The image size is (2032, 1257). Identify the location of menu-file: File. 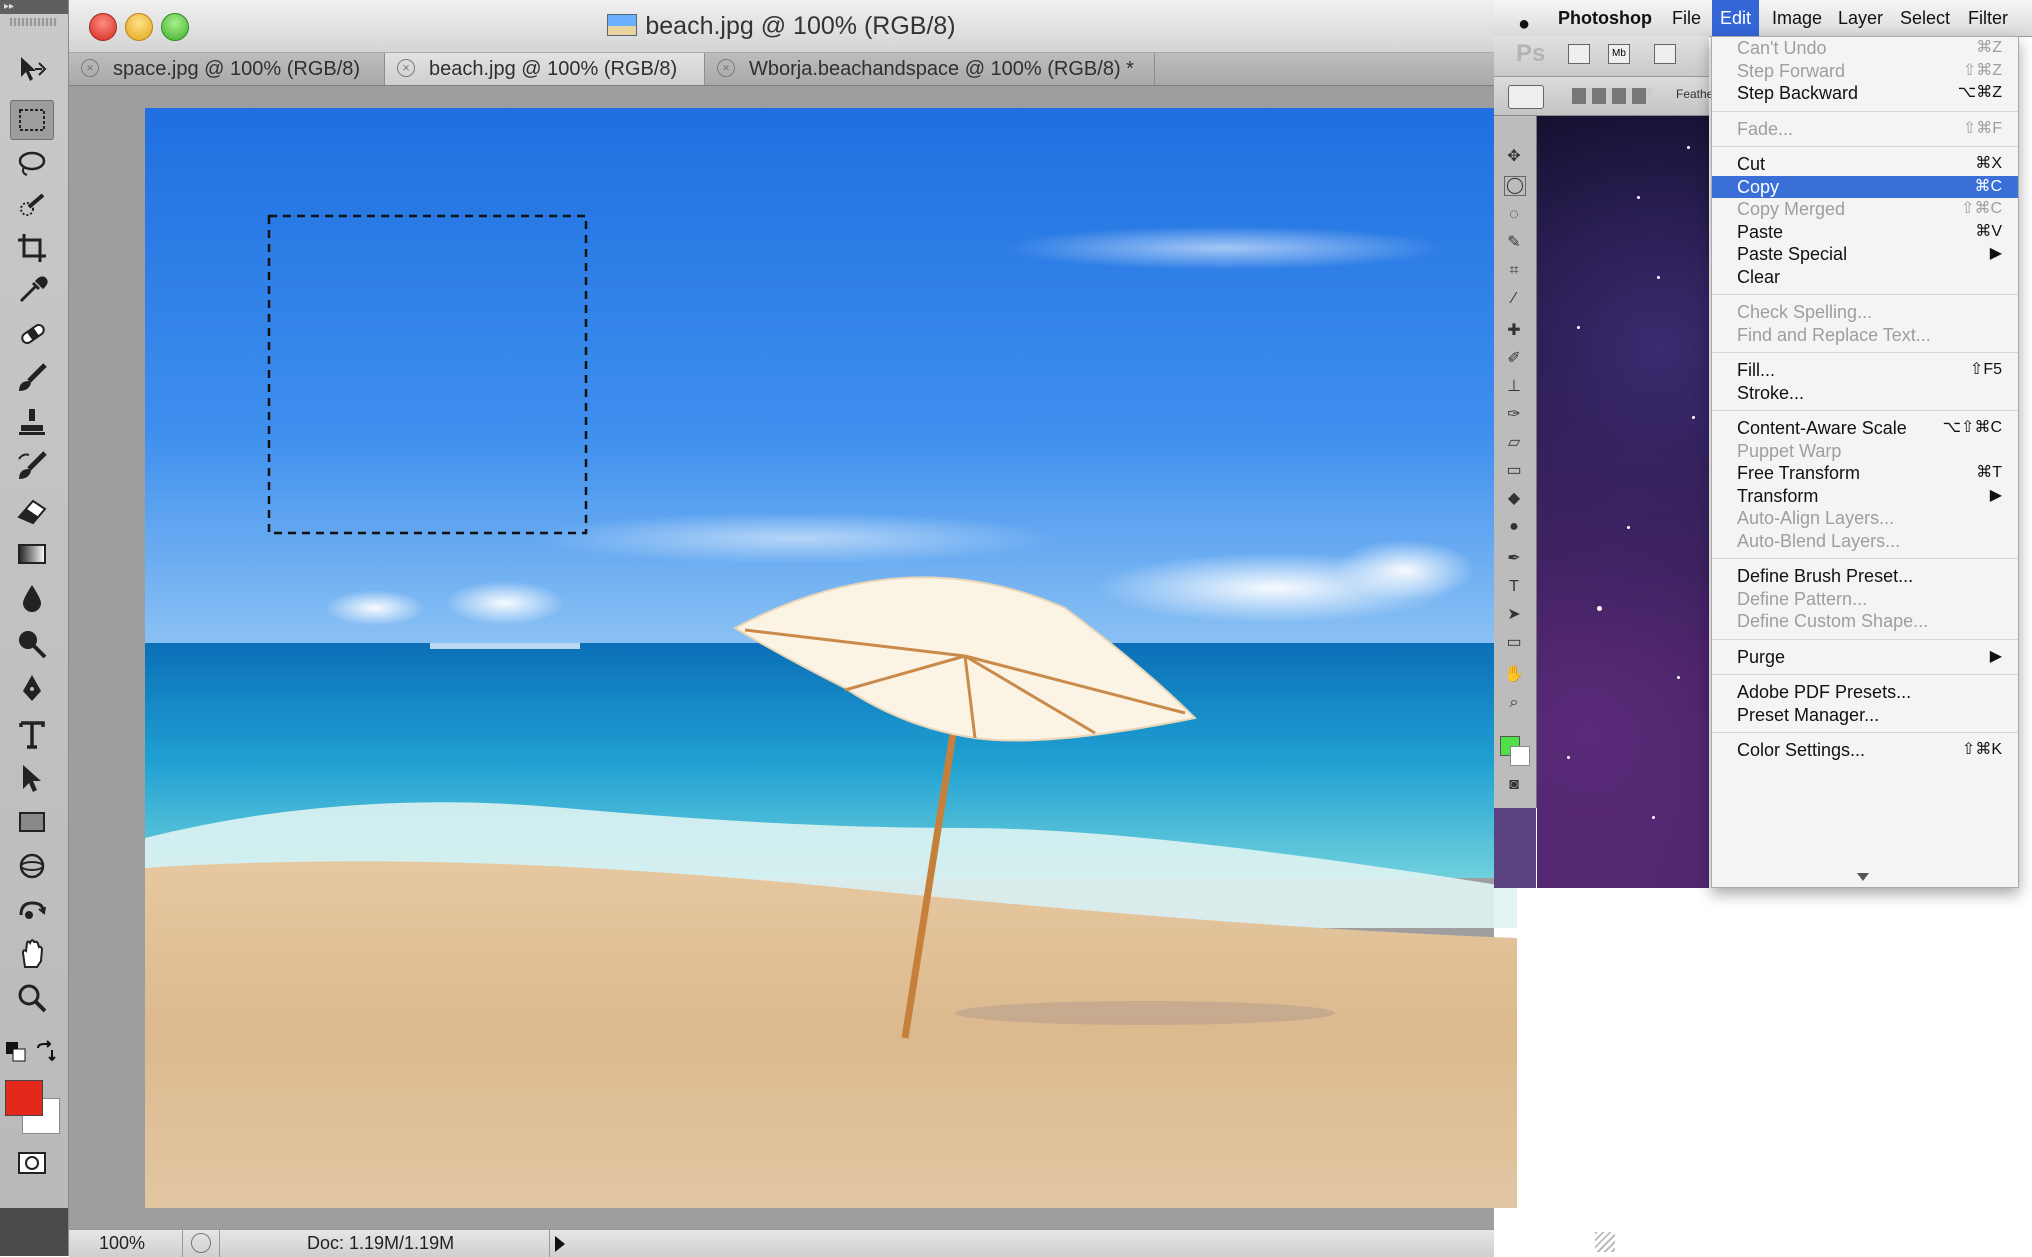
(1686, 18).